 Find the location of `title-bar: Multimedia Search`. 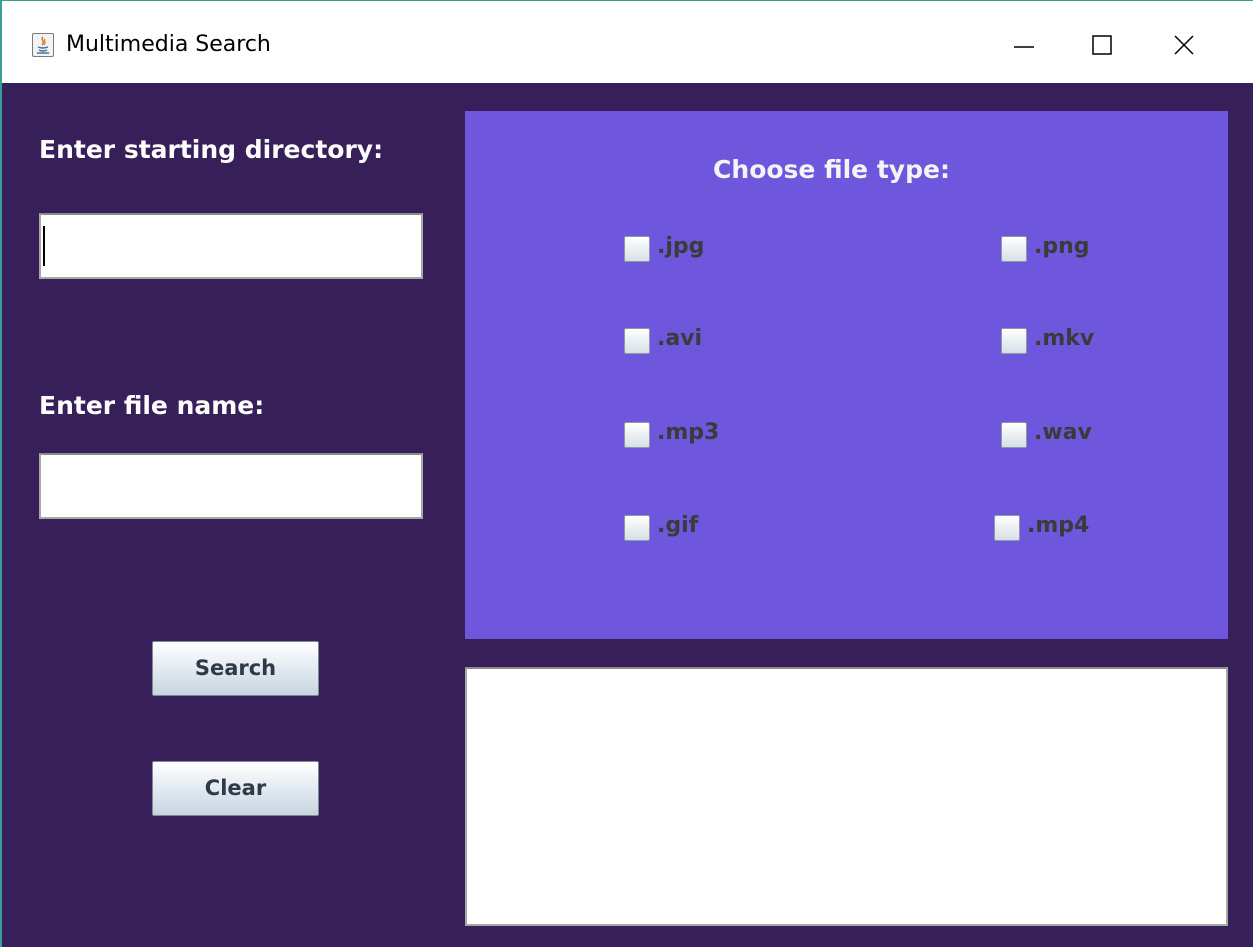

title-bar: Multimedia Search is located at coordinates (627, 42).